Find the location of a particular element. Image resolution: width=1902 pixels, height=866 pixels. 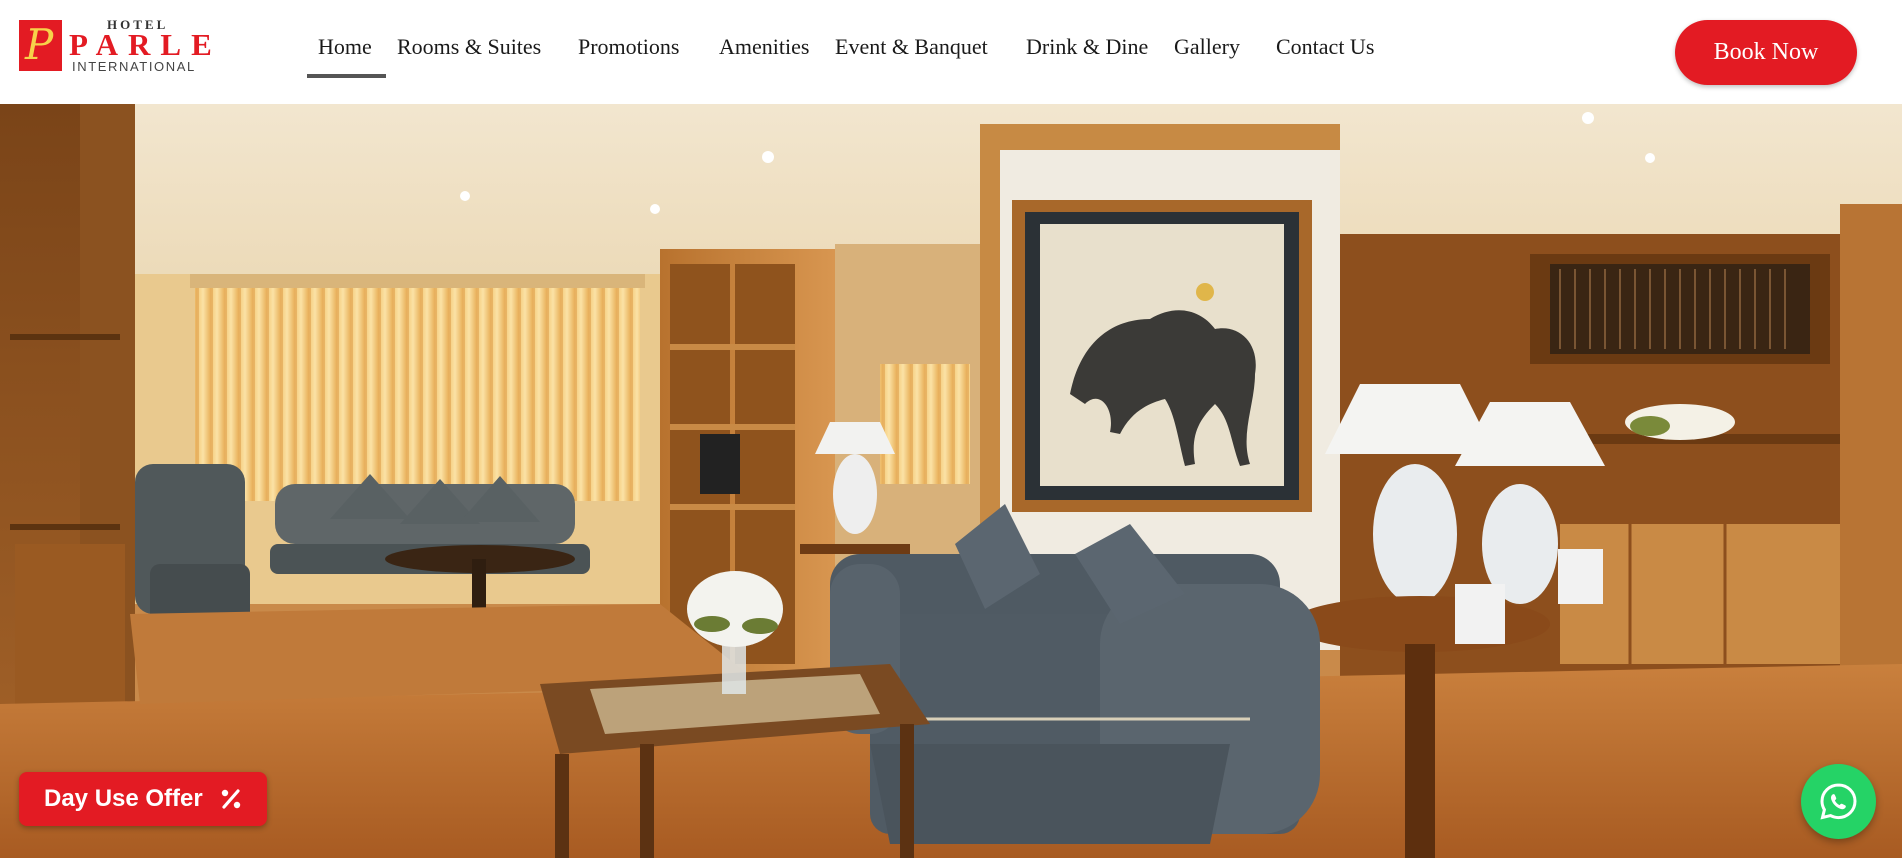

day-use-offer-button: Day Use Offer is located at coordinates (143, 799).